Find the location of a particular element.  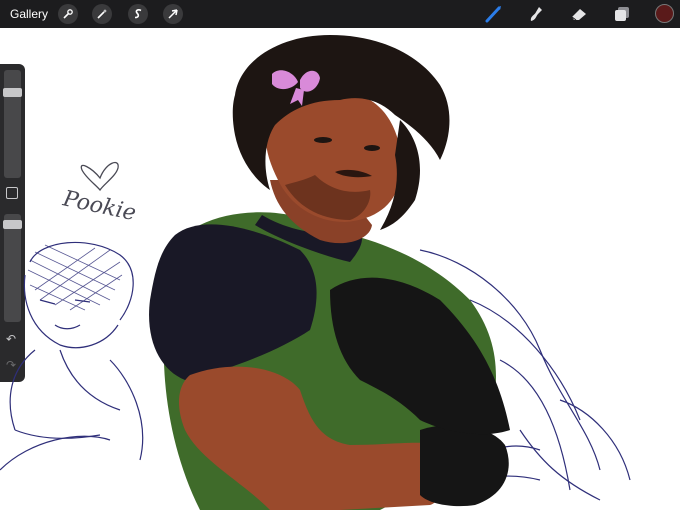

heart-doodle is located at coordinates (99, 176).